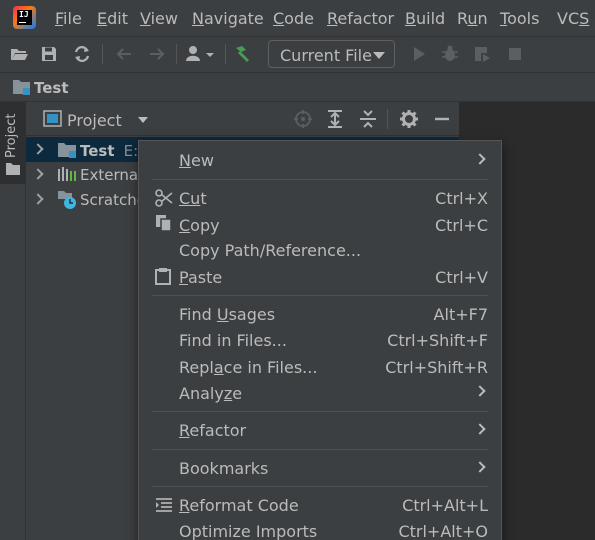 Image resolution: width=595 pixels, height=540 pixels. Describe the element at coordinates (442, 119) in the screenshot. I see `minimize-icon` at that location.